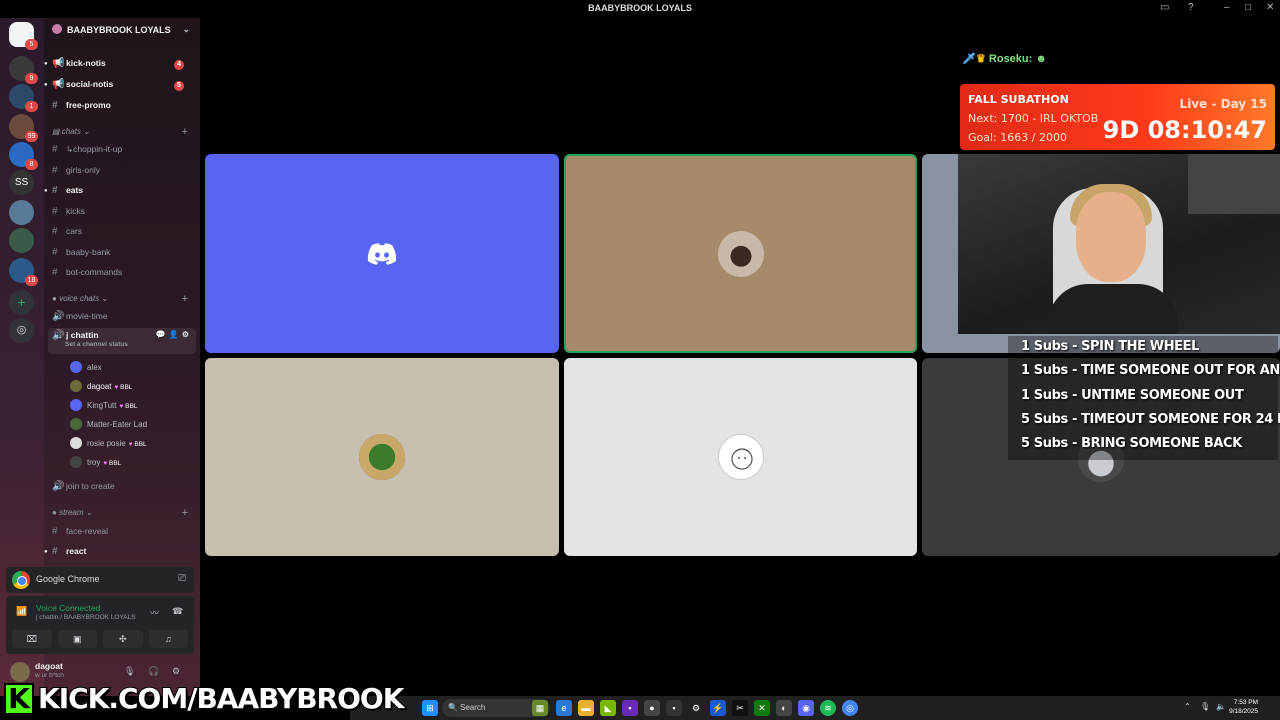  Describe the element at coordinates (1191, 7) in the screenshot. I see `help-icon: ?` at that location.